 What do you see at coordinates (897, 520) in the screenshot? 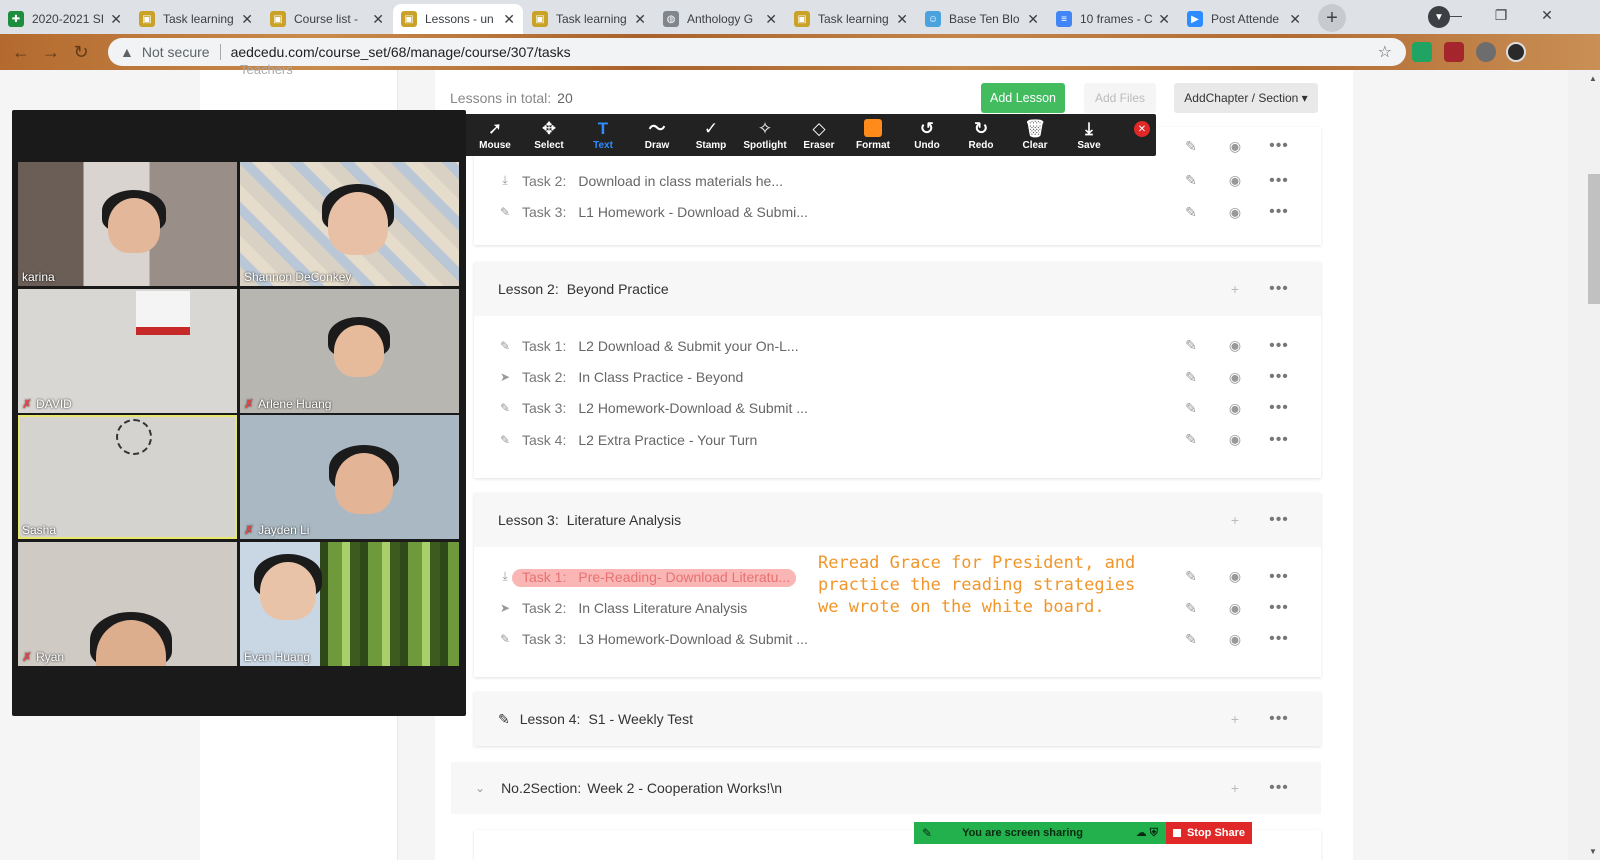
I see `lesson-3-header: Lesson 3: Literature Analysis + •••` at bounding box center [897, 520].